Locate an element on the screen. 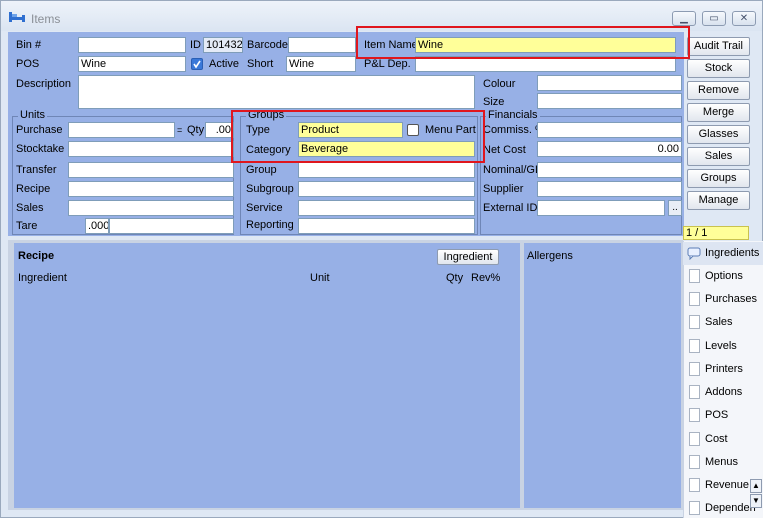 The height and width of the screenshot is (518, 763). subgroup-field is located at coordinates (386, 189).